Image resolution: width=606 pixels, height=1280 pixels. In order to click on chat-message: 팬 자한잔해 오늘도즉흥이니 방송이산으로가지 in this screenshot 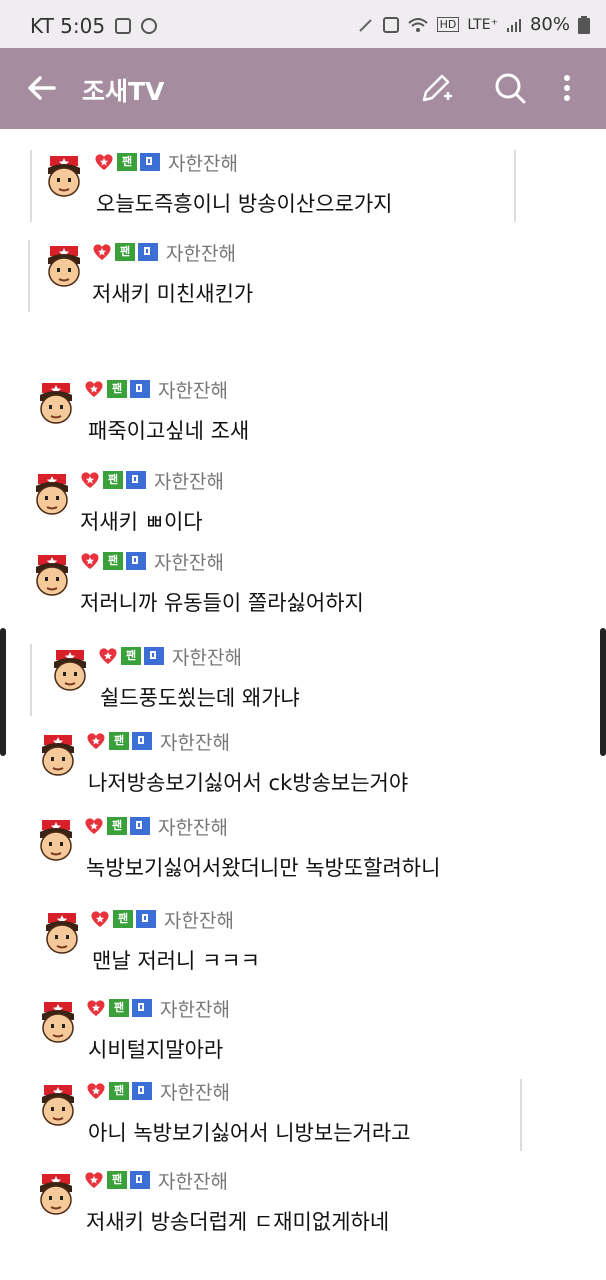, I will do `click(303, 190)`.